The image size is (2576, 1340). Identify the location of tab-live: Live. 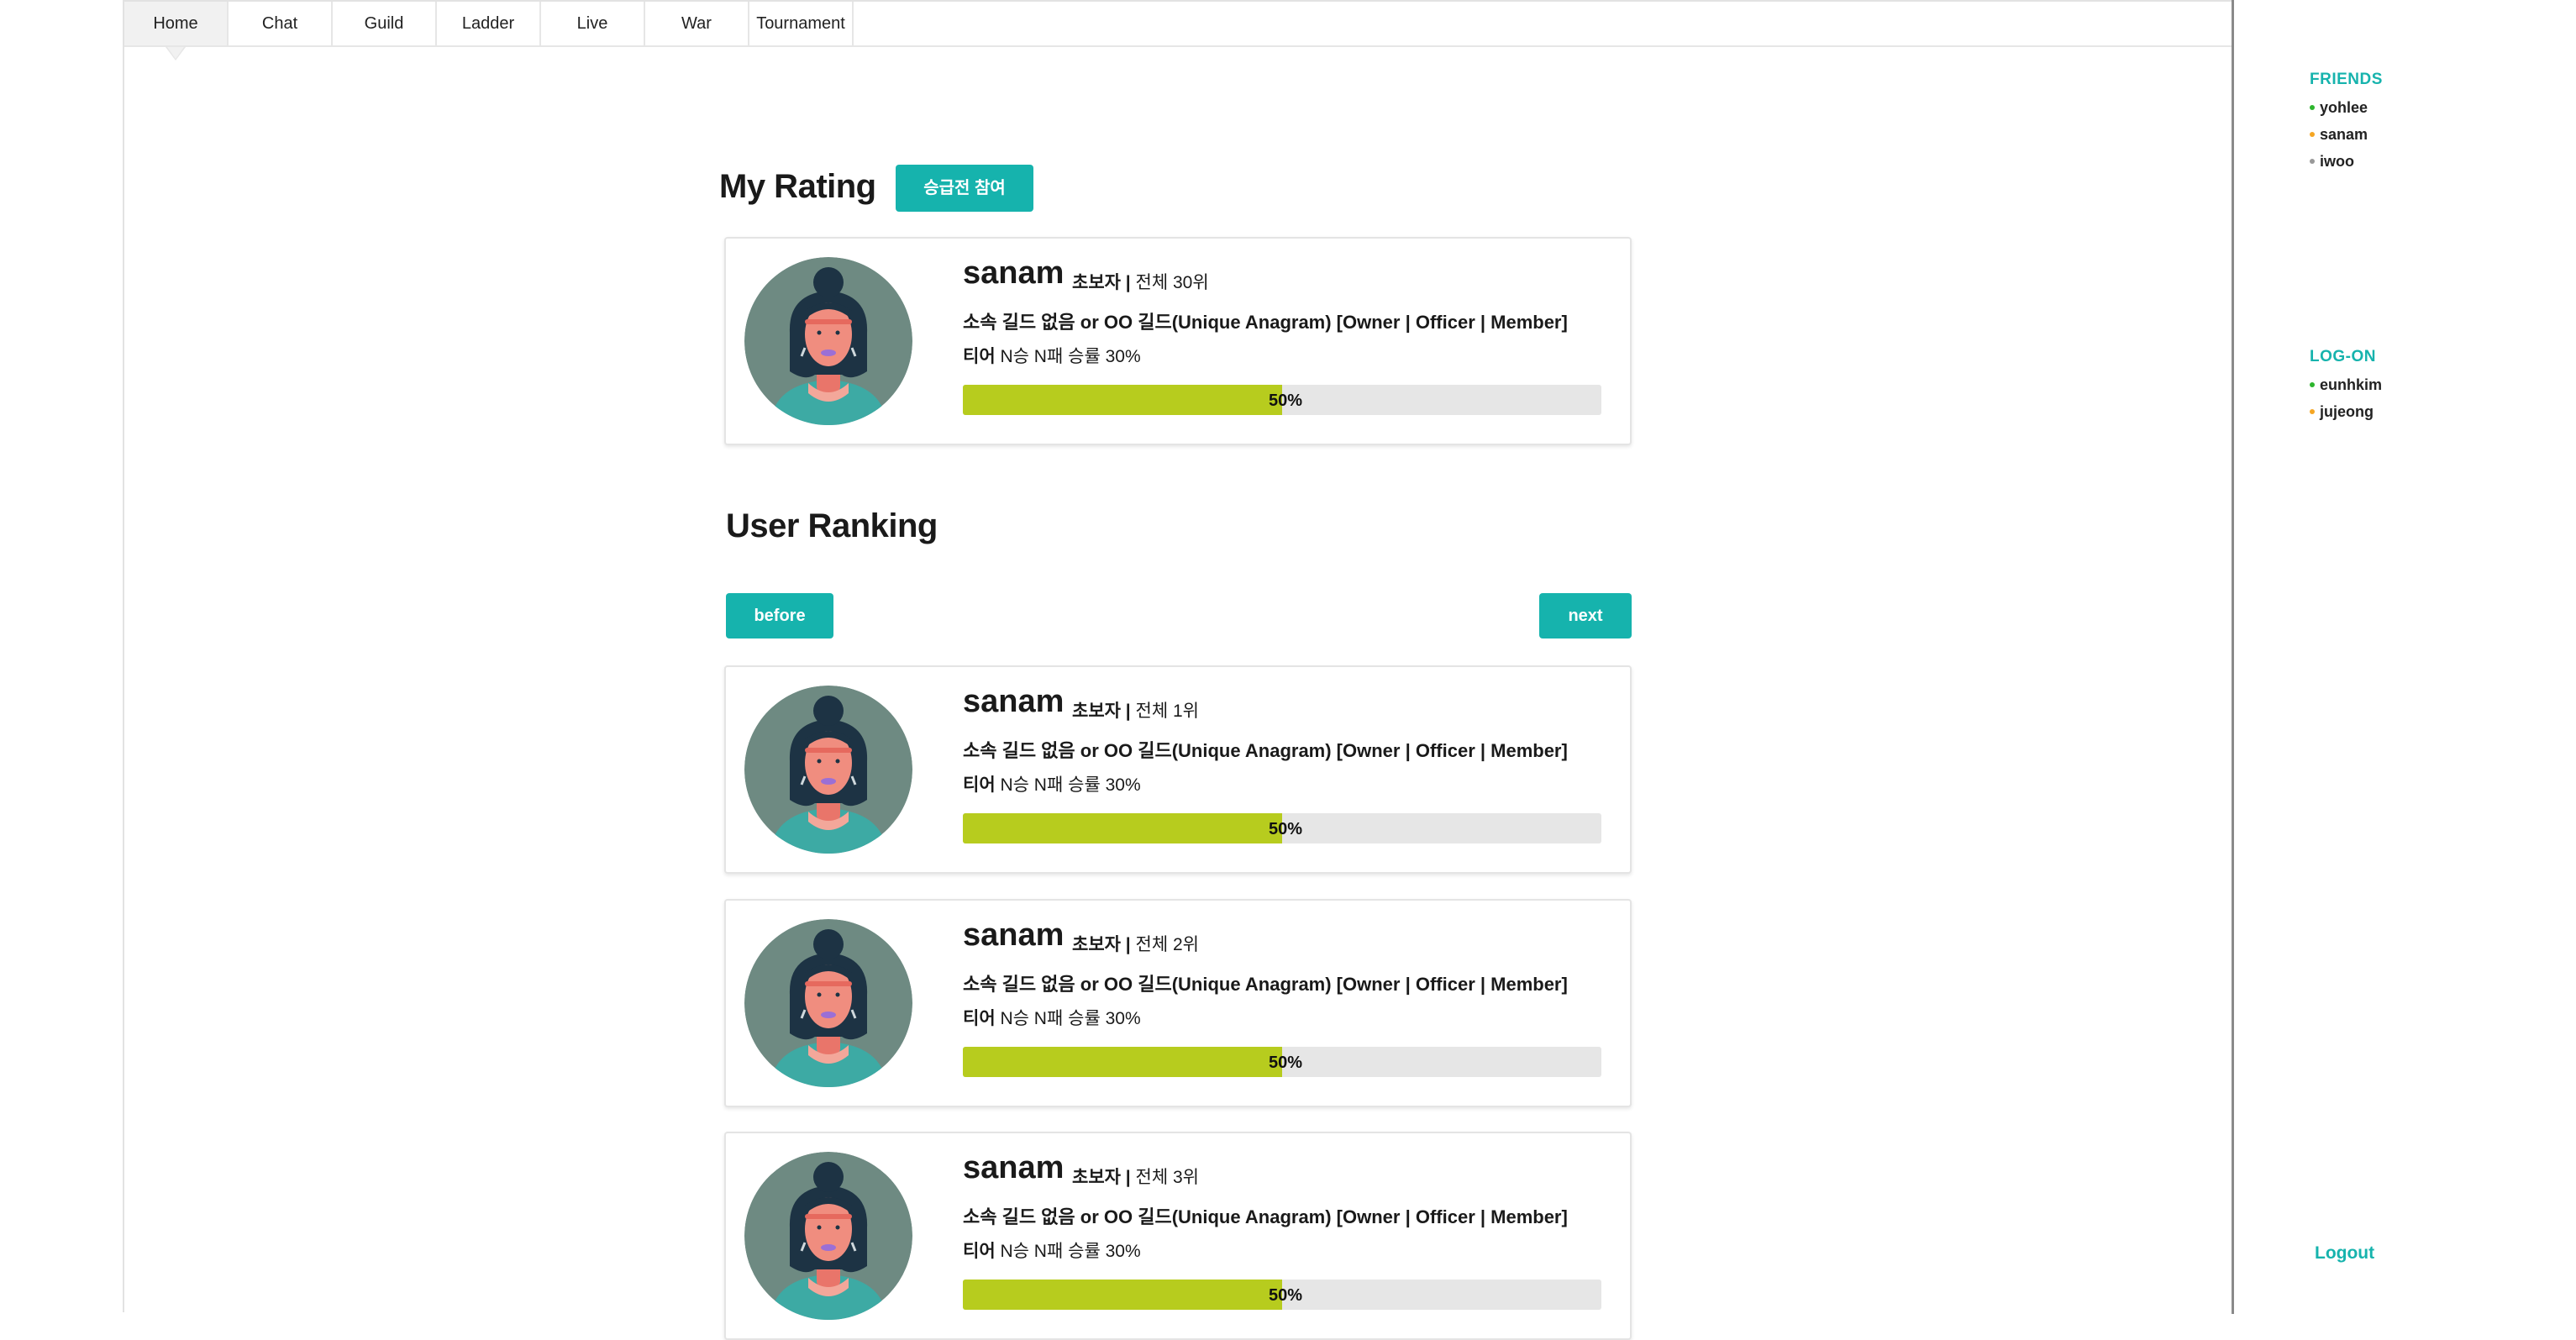
(593, 23).